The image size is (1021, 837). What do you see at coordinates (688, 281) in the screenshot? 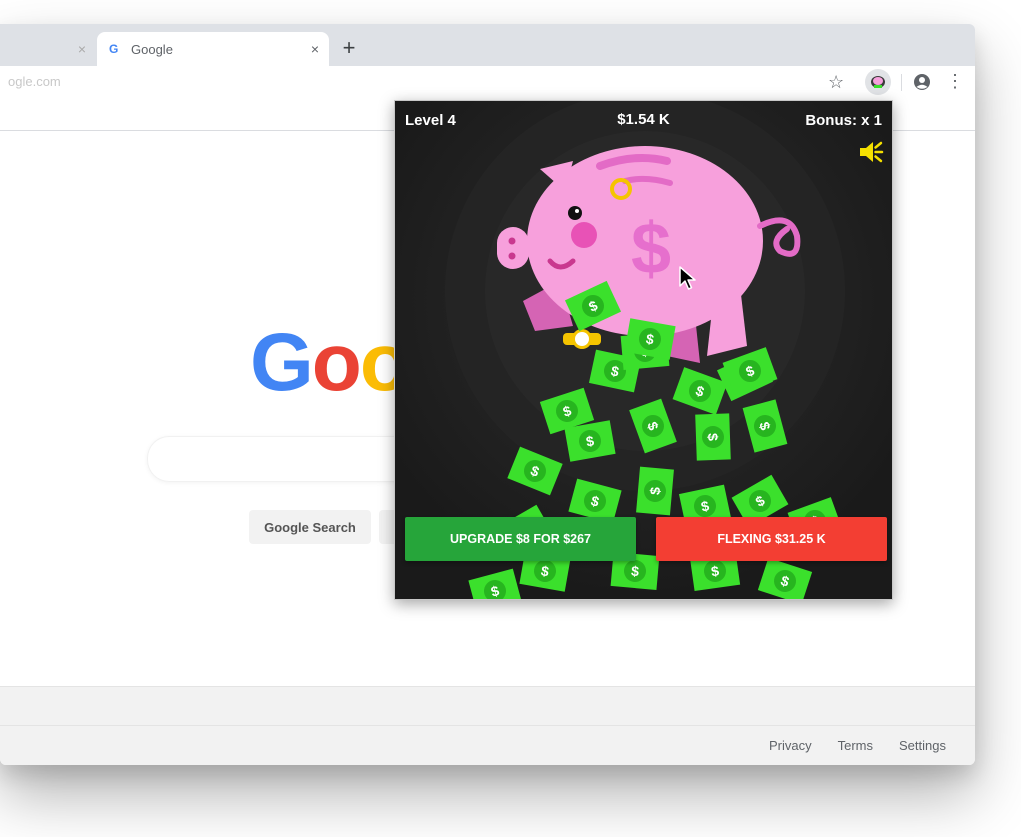
I see `mouse-cursor-icon` at bounding box center [688, 281].